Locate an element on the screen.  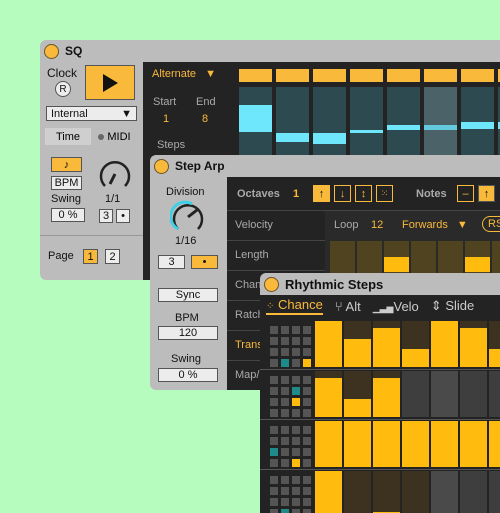
bpm-button: BPM is located at coordinates (66, 183).